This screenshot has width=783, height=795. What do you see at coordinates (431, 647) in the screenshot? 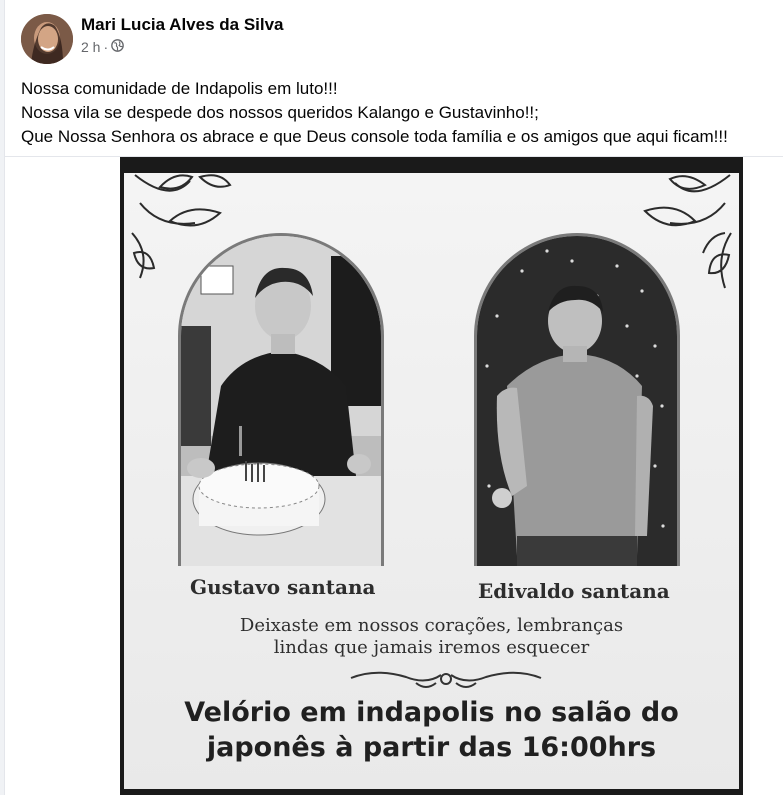
I see `message-line: lindas que jamais iremos esquecer` at bounding box center [431, 647].